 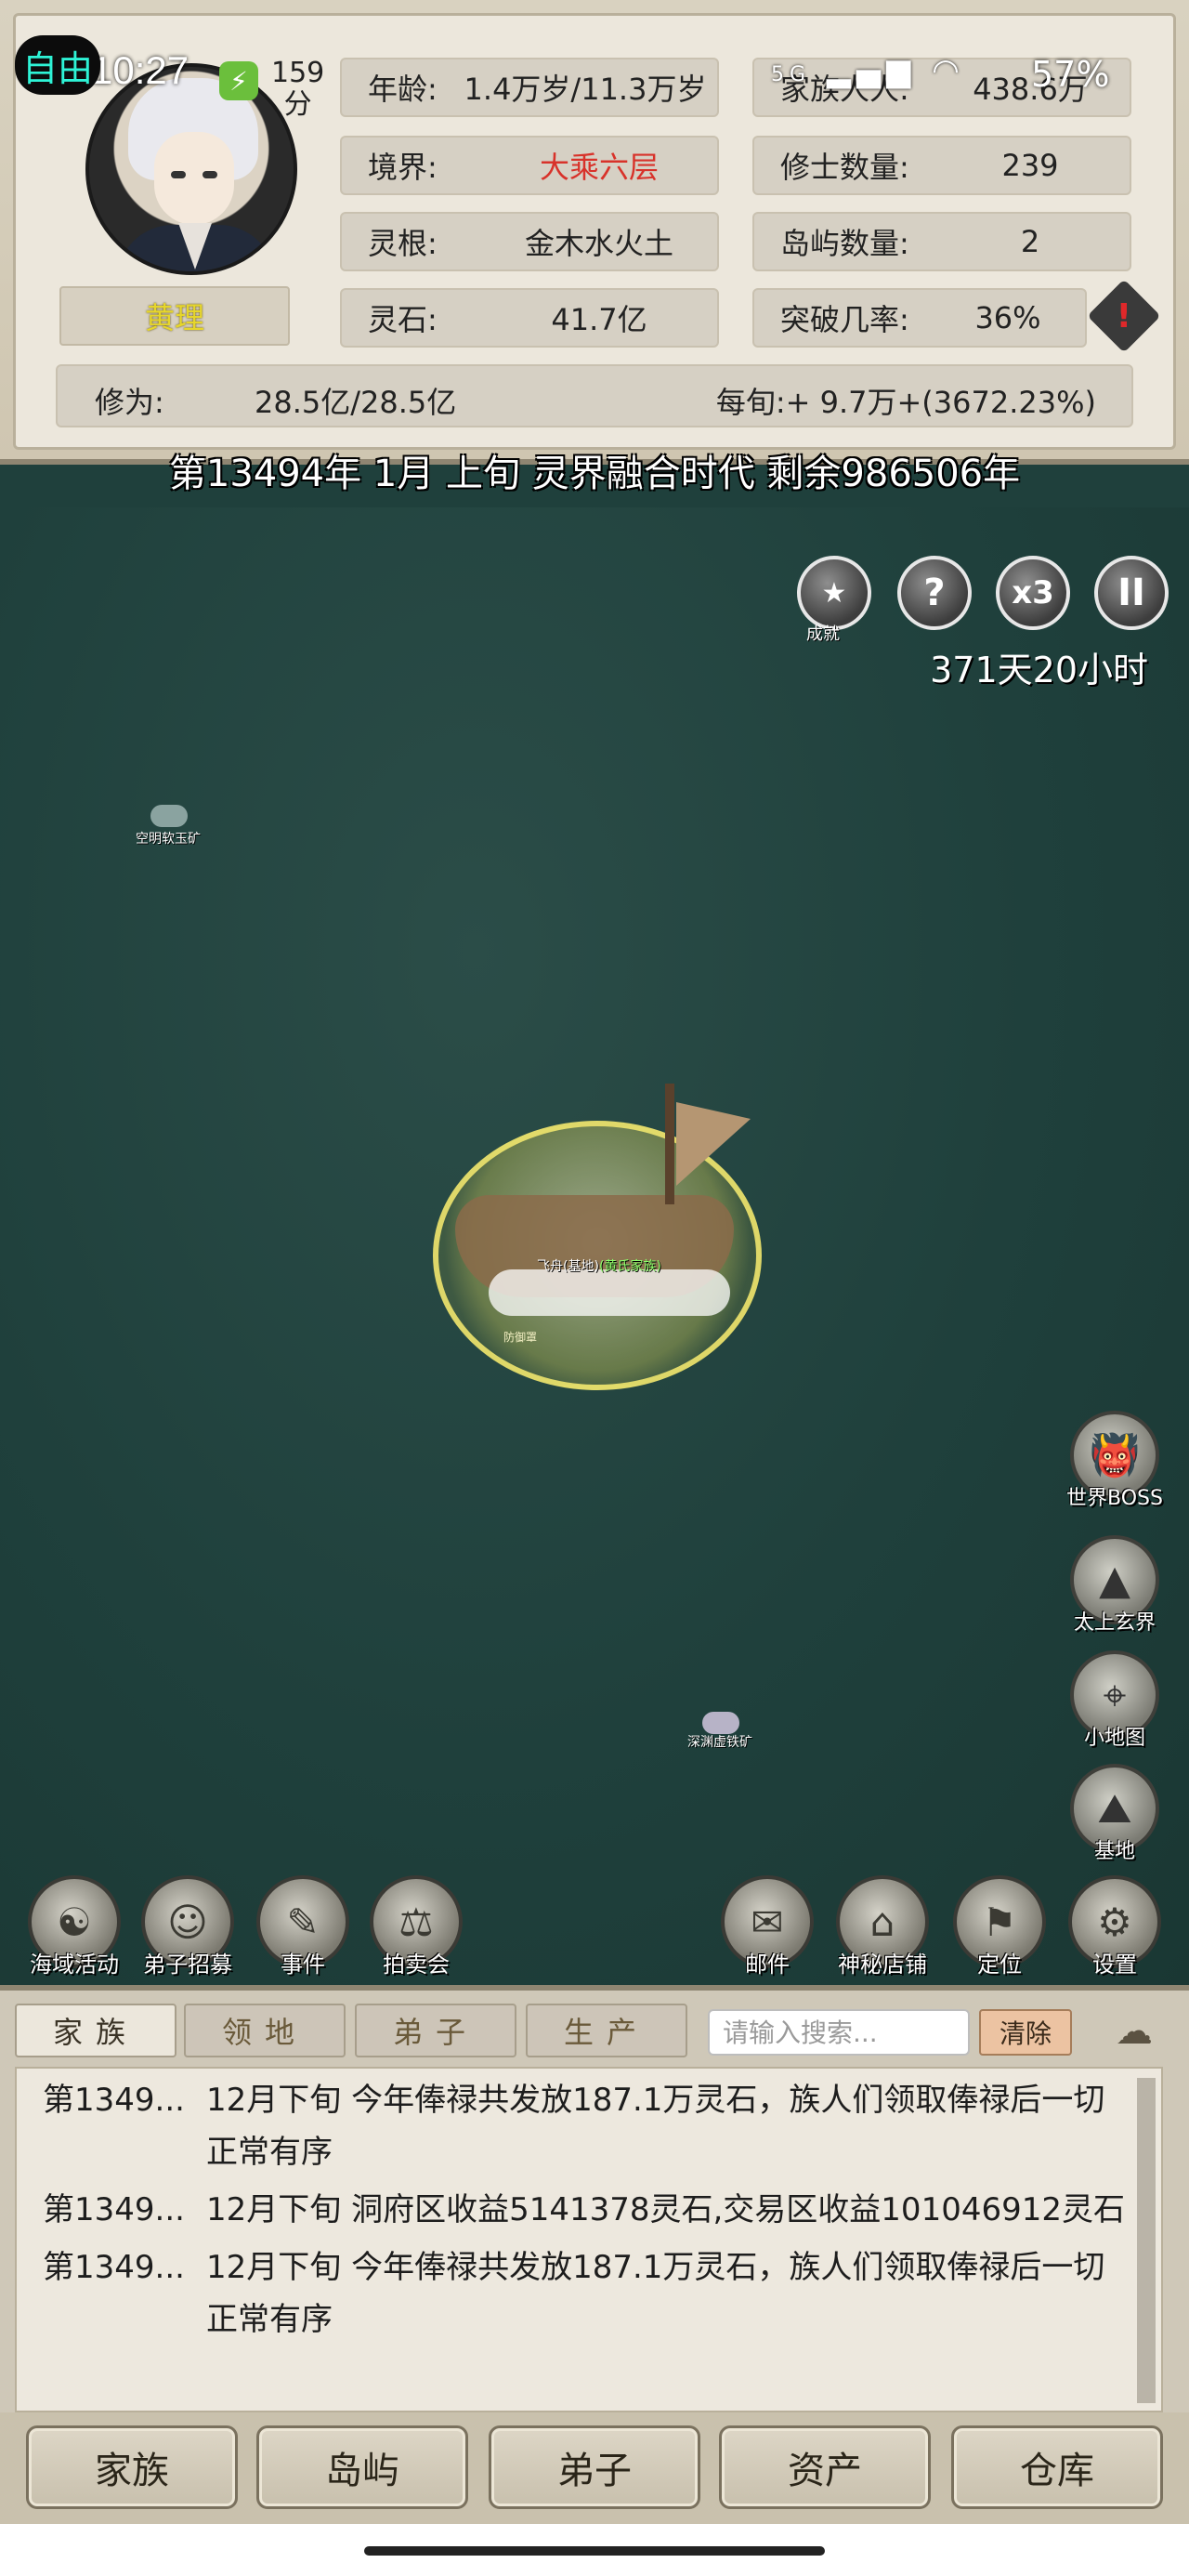 What do you see at coordinates (529, 165) in the screenshot?
I see `realm-stat: 境界: 大乘六层` at bounding box center [529, 165].